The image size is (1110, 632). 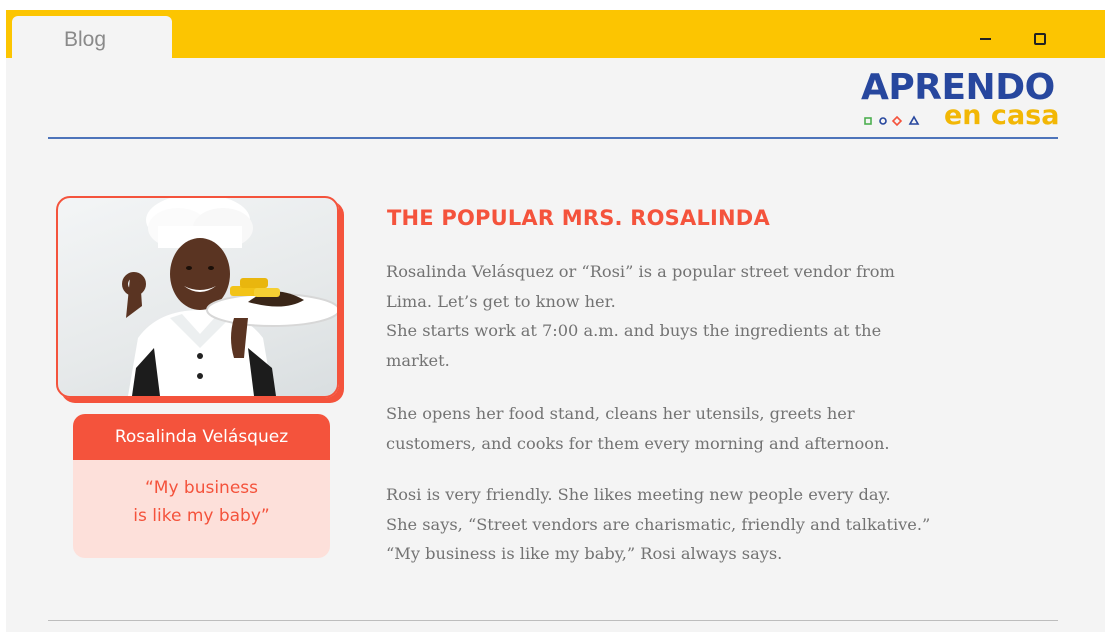 I want to click on profile-quote-box: “My business is like my baby”, so click(x=201, y=509).